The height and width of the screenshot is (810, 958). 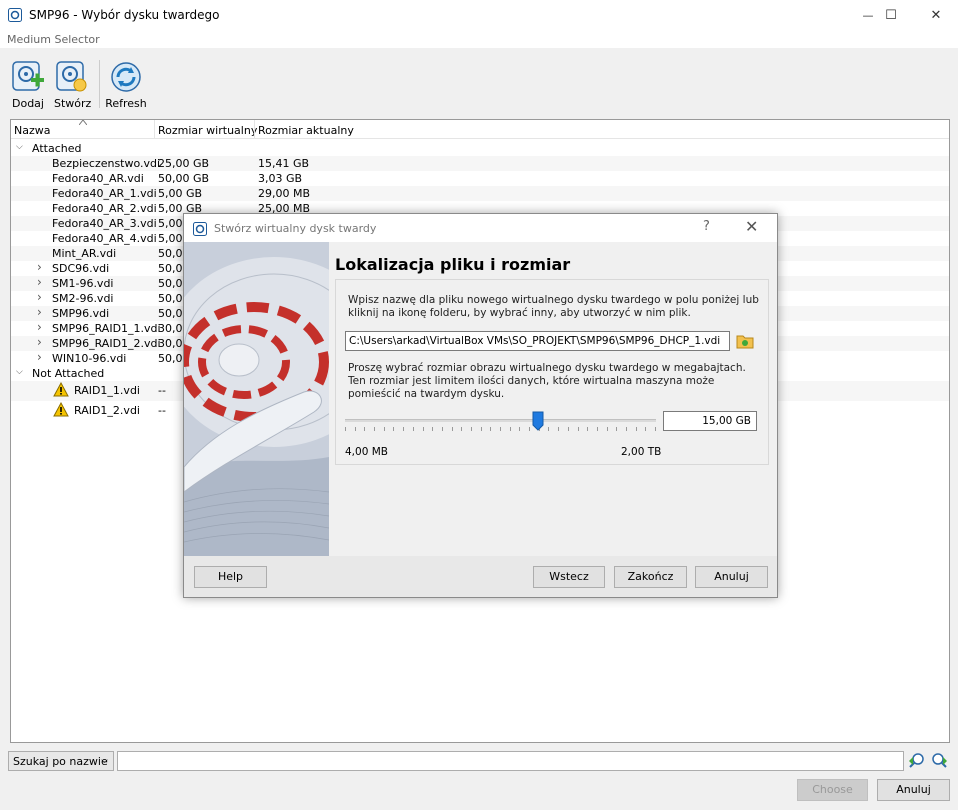 I want to click on size-slider-thumb, so click(x=538, y=421).